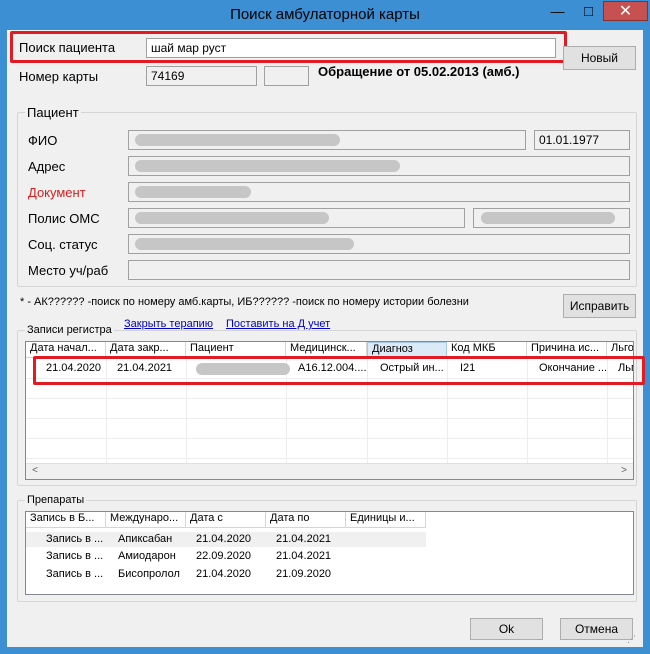 This screenshot has width=650, height=654. Describe the element at coordinates (624, 472) in the screenshot. I see `scroll-right-icon: >` at that location.